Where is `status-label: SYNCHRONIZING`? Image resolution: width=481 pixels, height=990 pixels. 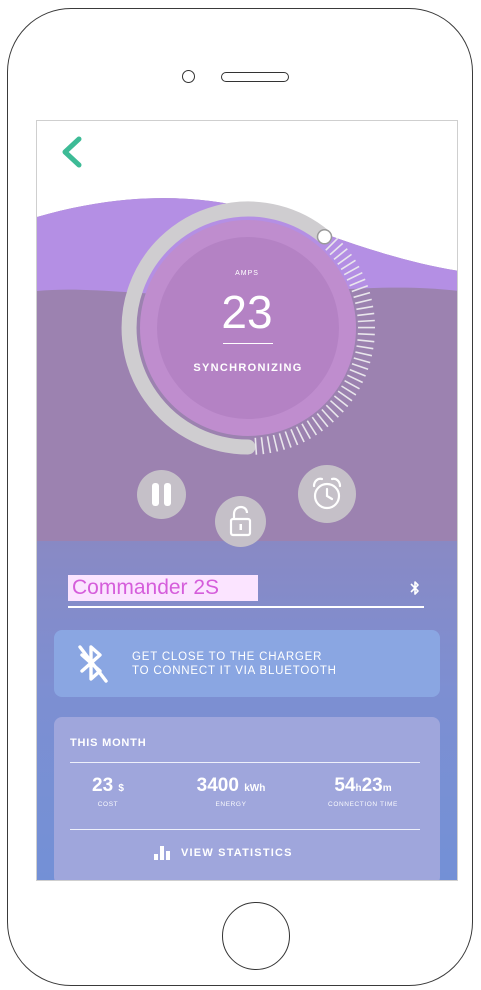
status-label: SYNCHRONIZING is located at coordinates (248, 368).